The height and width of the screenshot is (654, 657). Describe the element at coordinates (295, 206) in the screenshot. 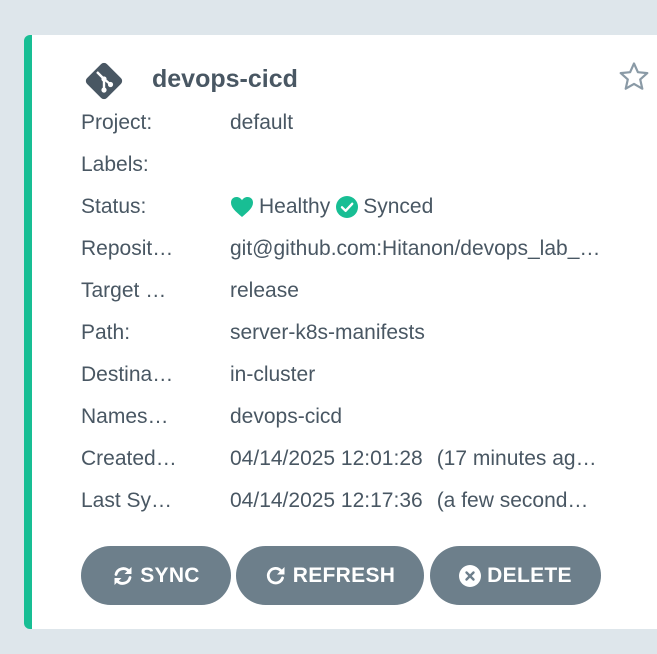

I see `health-status-text: Healthy` at that location.